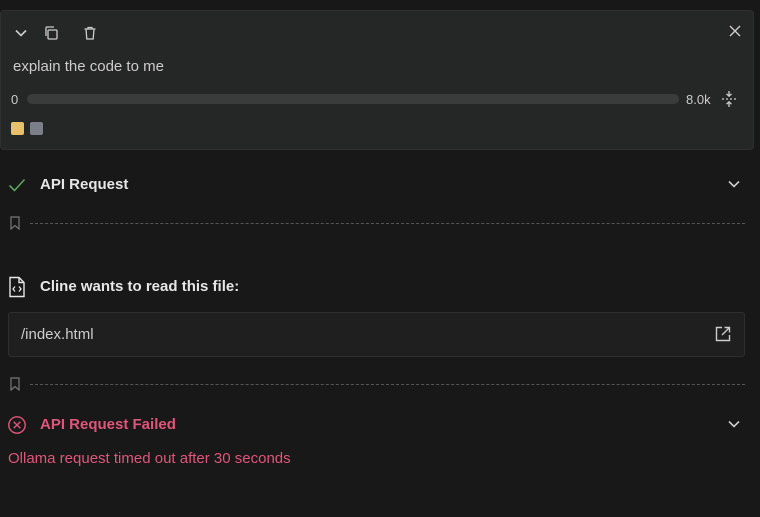  What do you see at coordinates (84, 184) in the screenshot?
I see `api-request-title: API Request` at bounding box center [84, 184].